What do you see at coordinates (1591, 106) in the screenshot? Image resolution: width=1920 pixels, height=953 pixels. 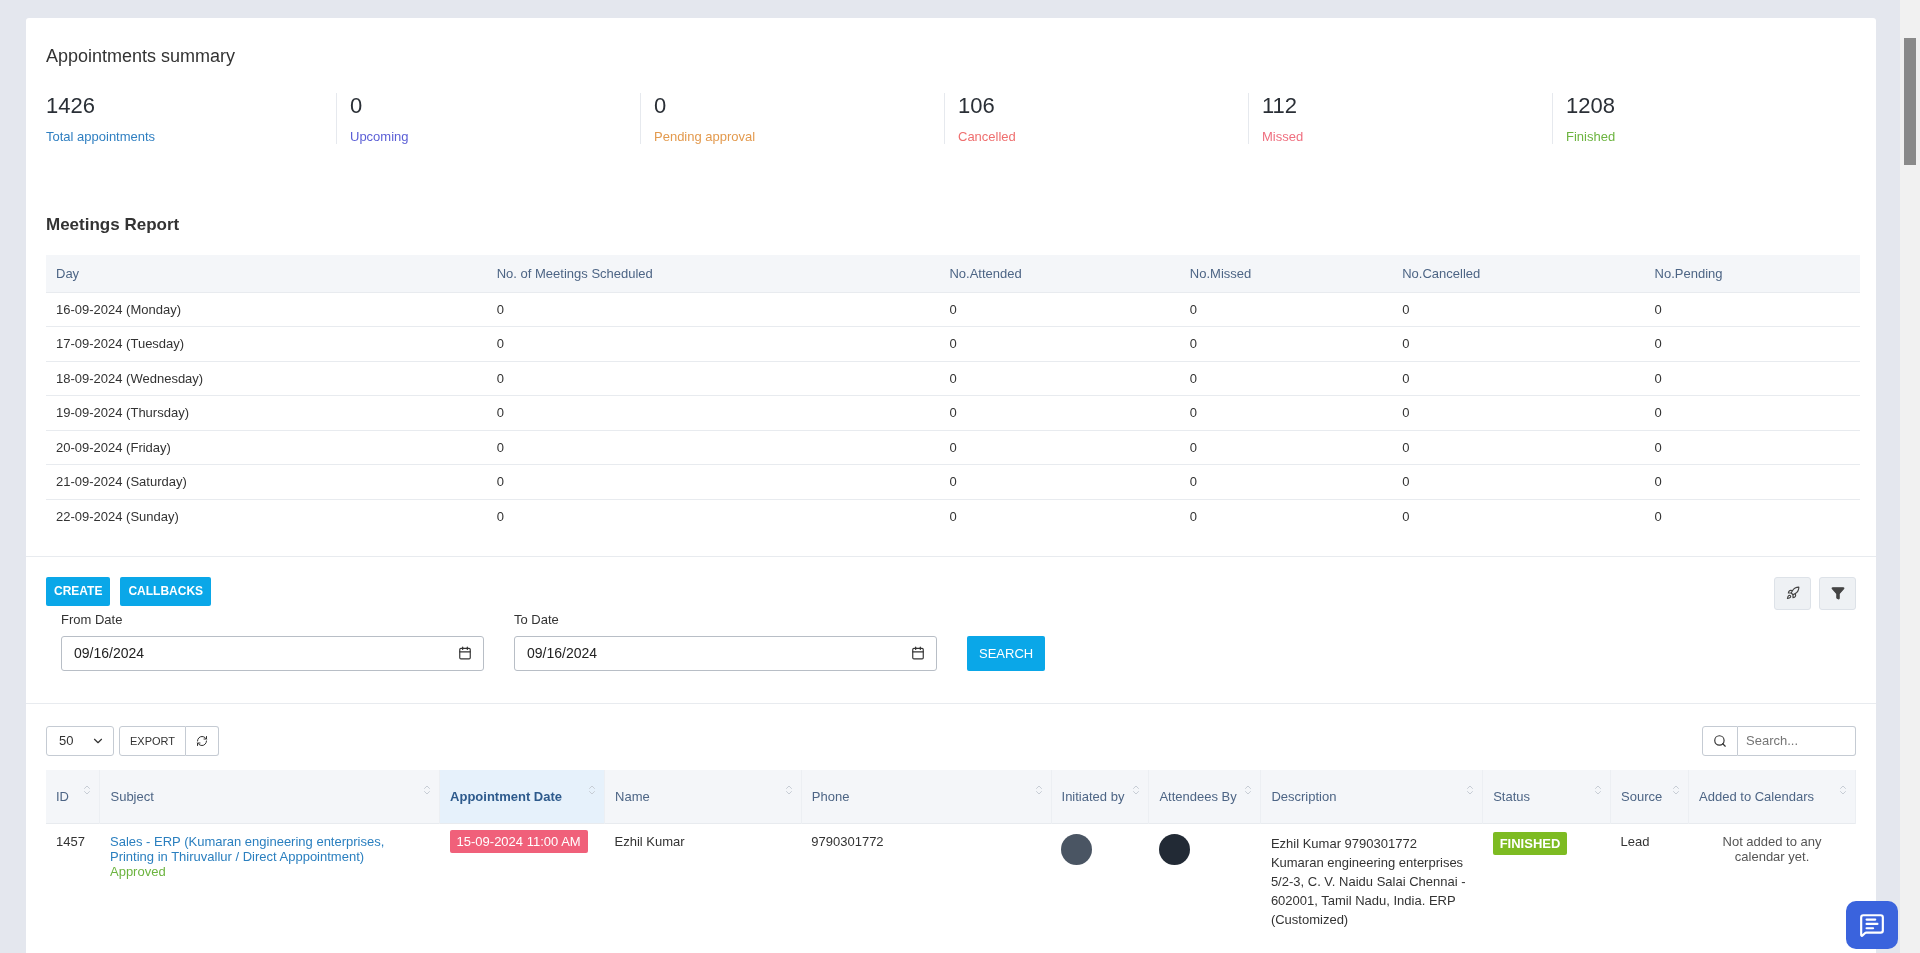 I see `stat-value: 1208` at bounding box center [1591, 106].